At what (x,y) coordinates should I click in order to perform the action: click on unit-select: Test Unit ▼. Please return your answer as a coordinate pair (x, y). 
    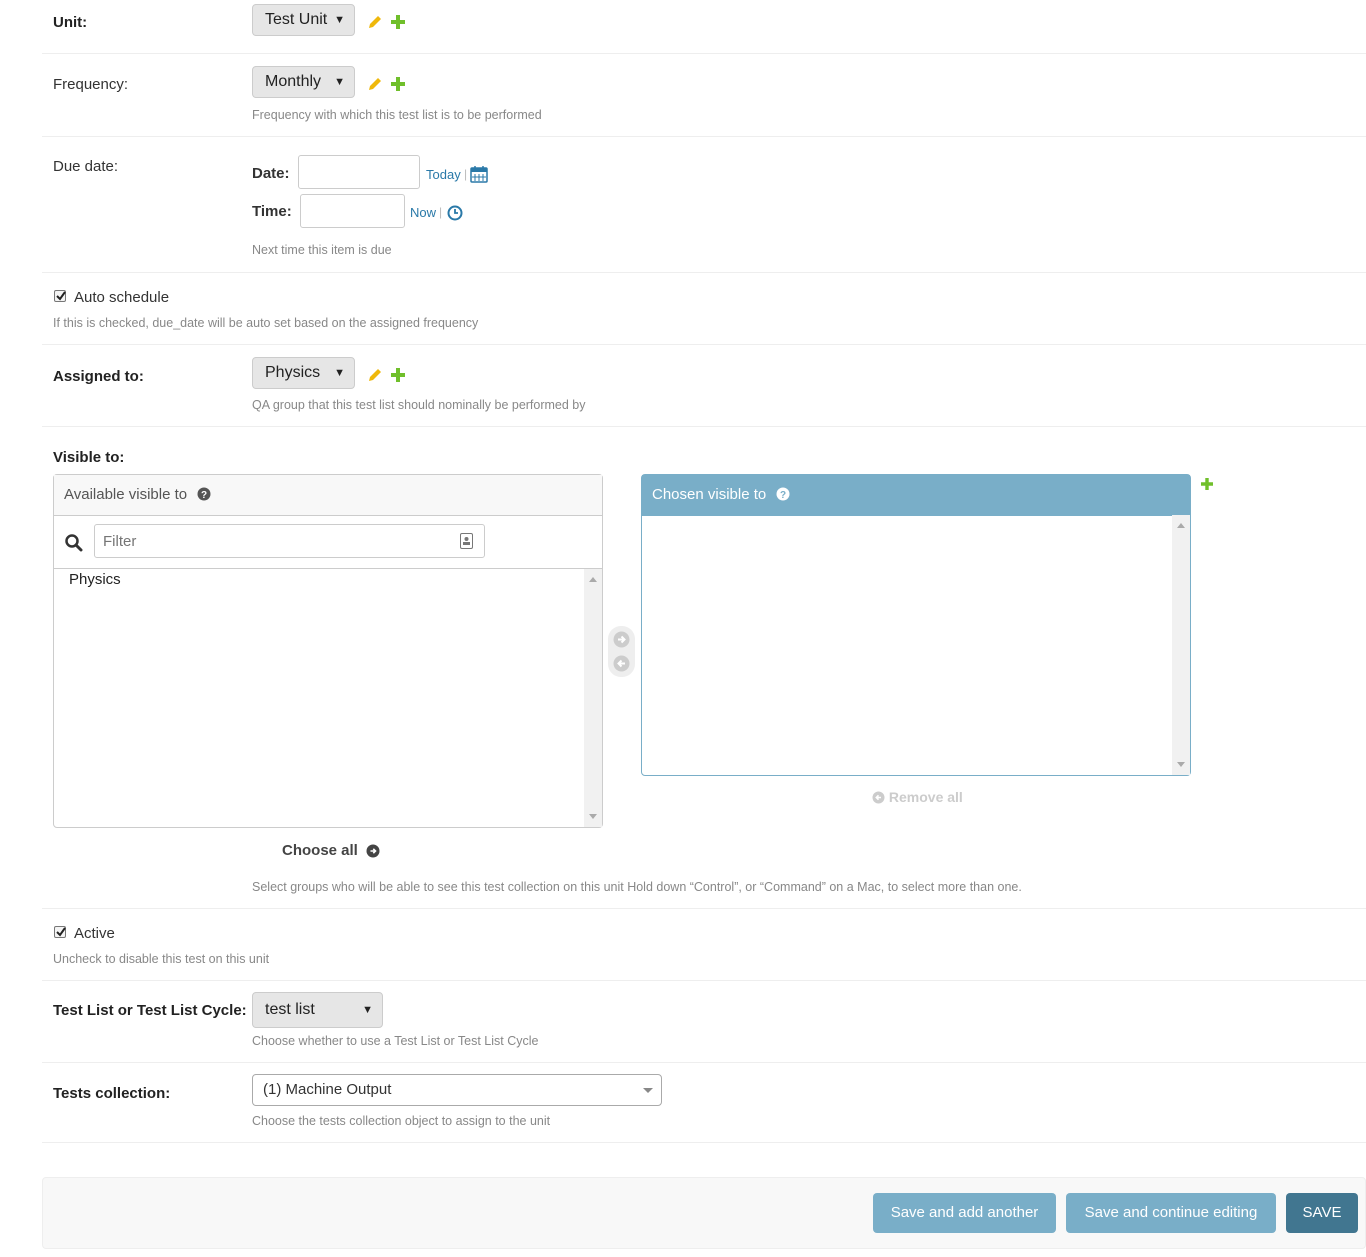
    Looking at the image, I should click on (303, 20).